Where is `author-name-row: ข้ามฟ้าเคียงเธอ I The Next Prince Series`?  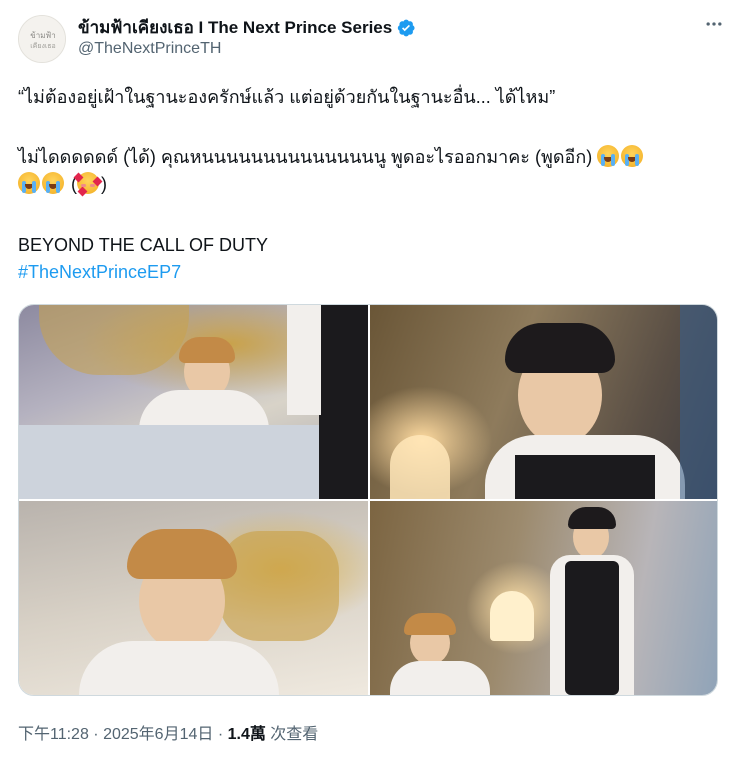
author-name-row: ข้ามฟ้าเคียงเธอ I The Next Prince Series is located at coordinates (247, 27).